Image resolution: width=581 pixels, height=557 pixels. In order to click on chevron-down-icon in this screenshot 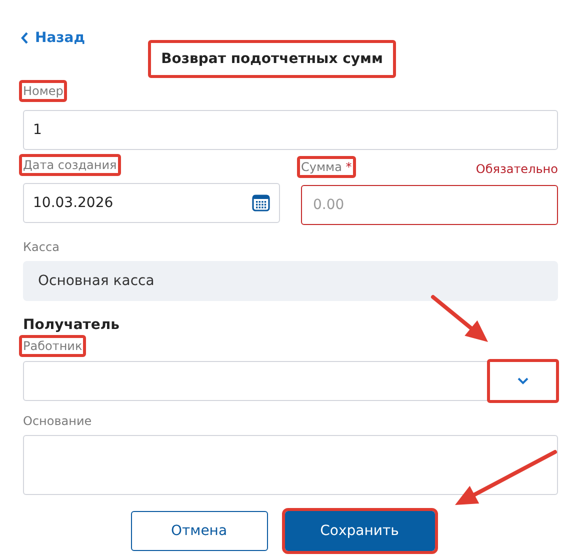, I will do `click(523, 381)`.